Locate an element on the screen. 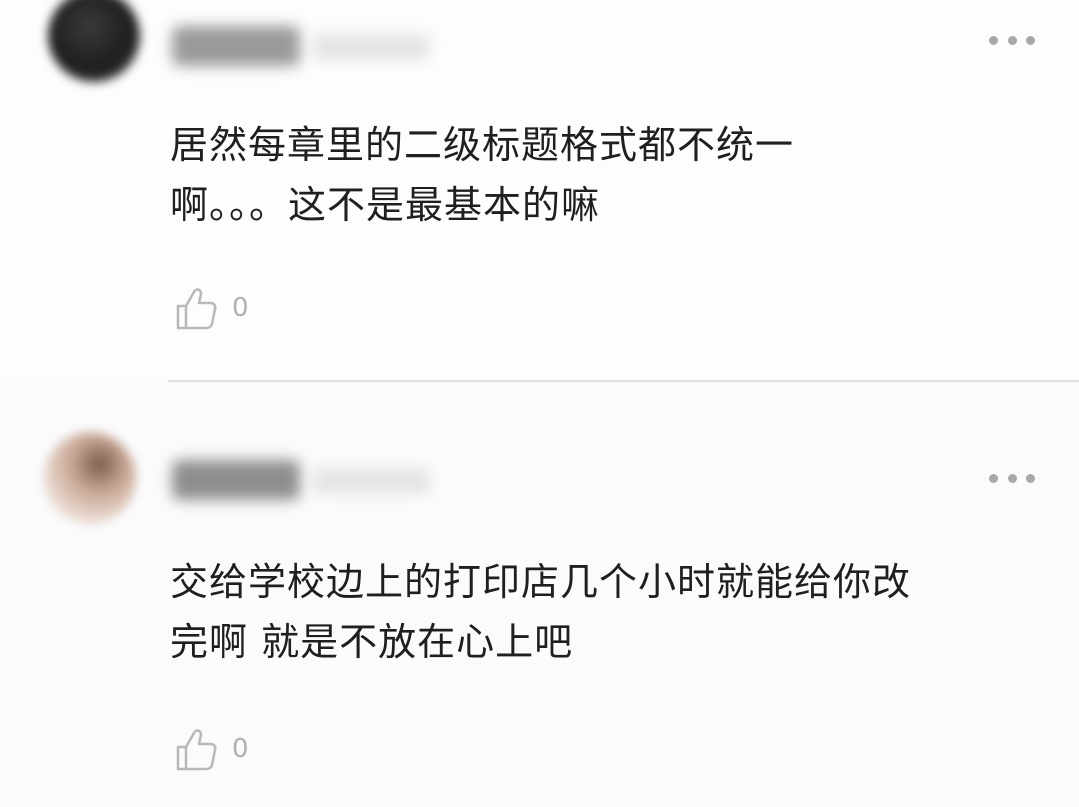 The image size is (1079, 807). comment-text-line: 完啊 就是不放在心上吧 is located at coordinates (372, 642).